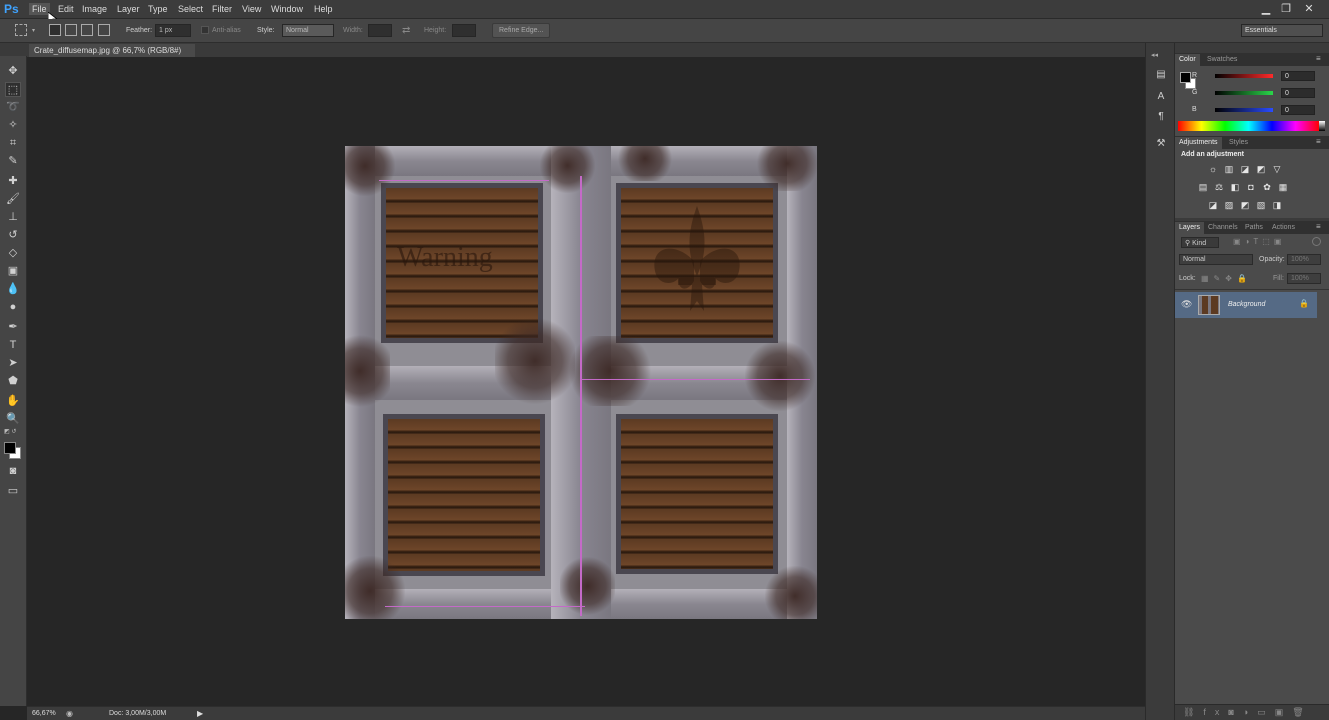  Describe the element at coordinates (128, 9) in the screenshot. I see `menu-layer: Layer` at that location.